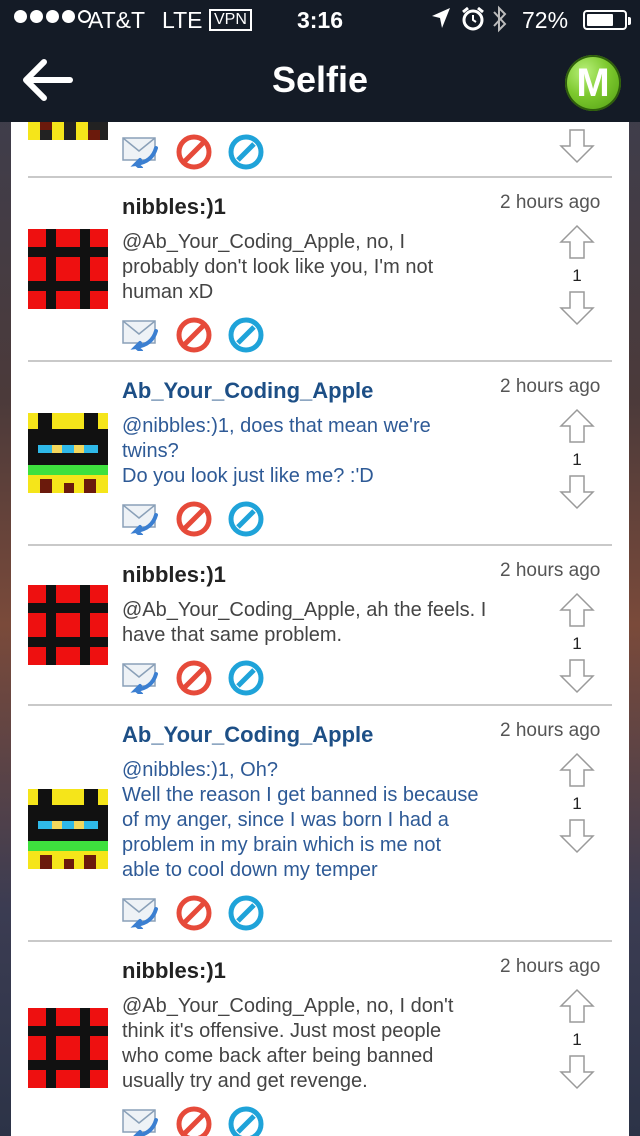  I want to click on page-title: Selfie, so click(320, 79).